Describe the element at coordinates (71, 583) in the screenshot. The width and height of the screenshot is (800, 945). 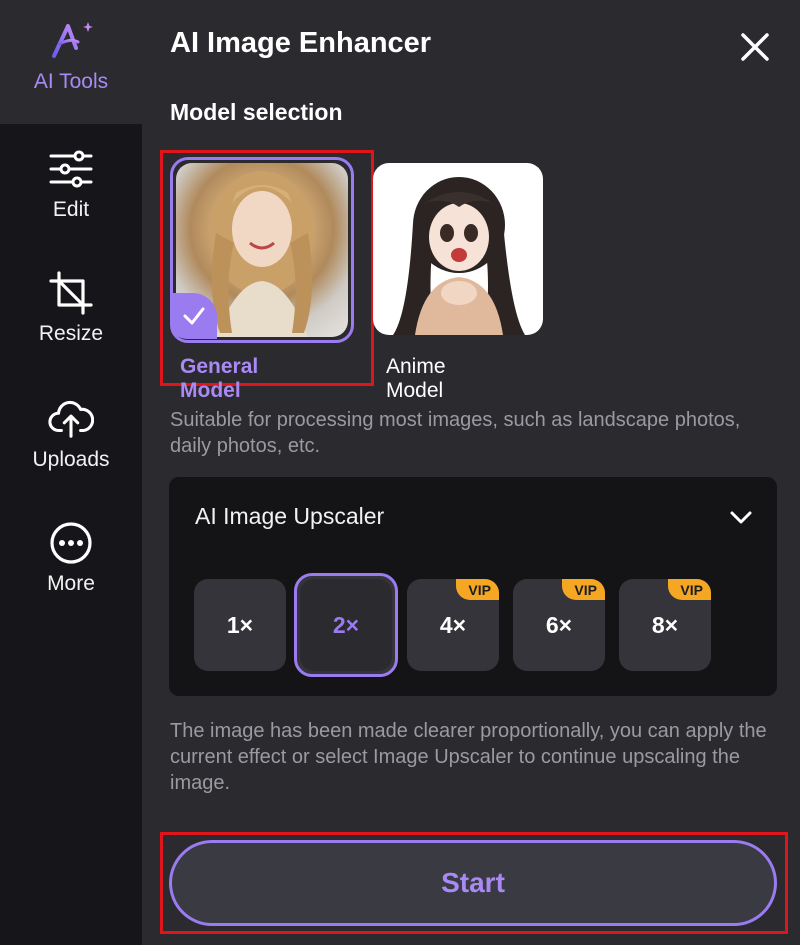
I see `sidebar-item-label: More` at that location.